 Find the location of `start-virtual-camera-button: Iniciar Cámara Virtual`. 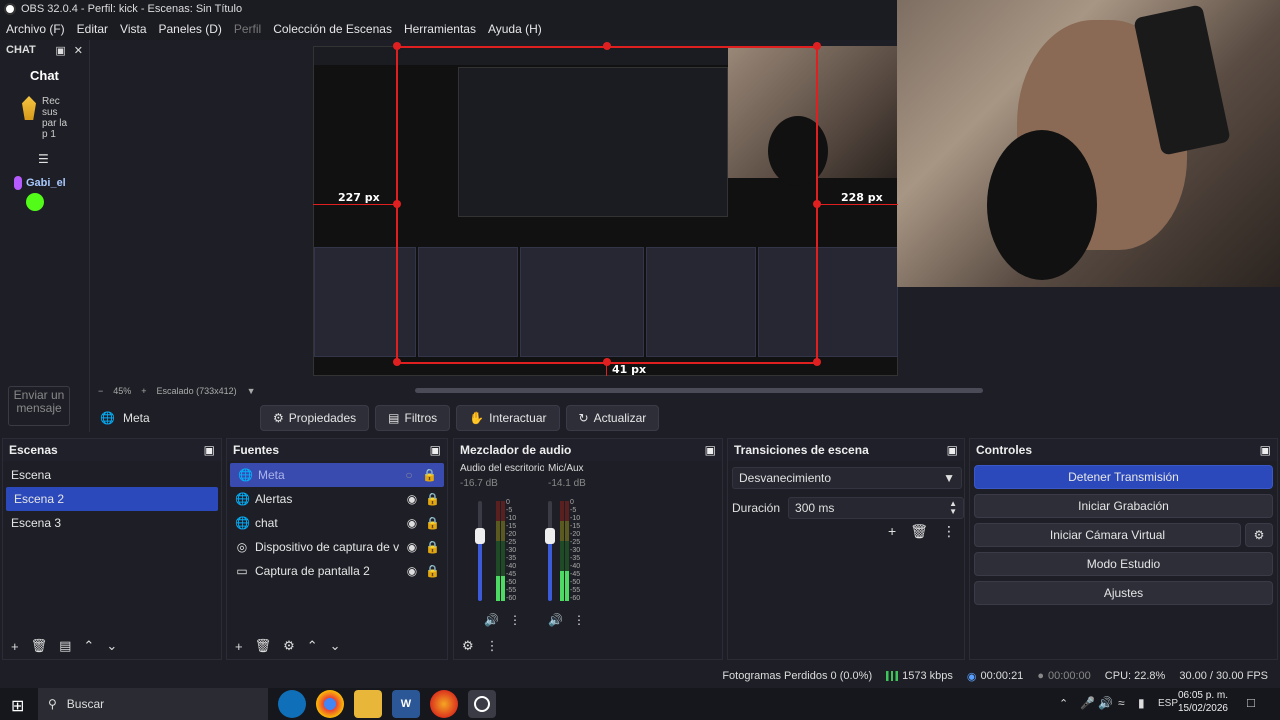

start-virtual-camera-button: Iniciar Cámara Virtual is located at coordinates (1107, 535).